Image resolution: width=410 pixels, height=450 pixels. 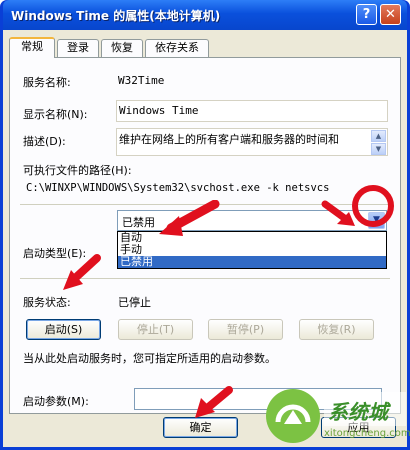 What do you see at coordinates (155, 329) in the screenshot?
I see `stop-button: 停止(T)` at bounding box center [155, 329].